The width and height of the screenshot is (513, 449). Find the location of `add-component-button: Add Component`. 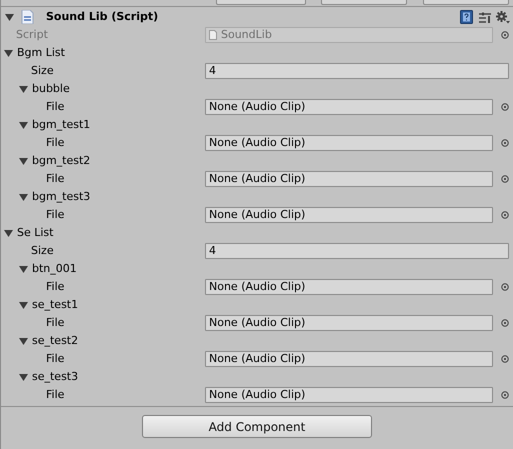

add-component-button: Add Component is located at coordinates (257, 426).